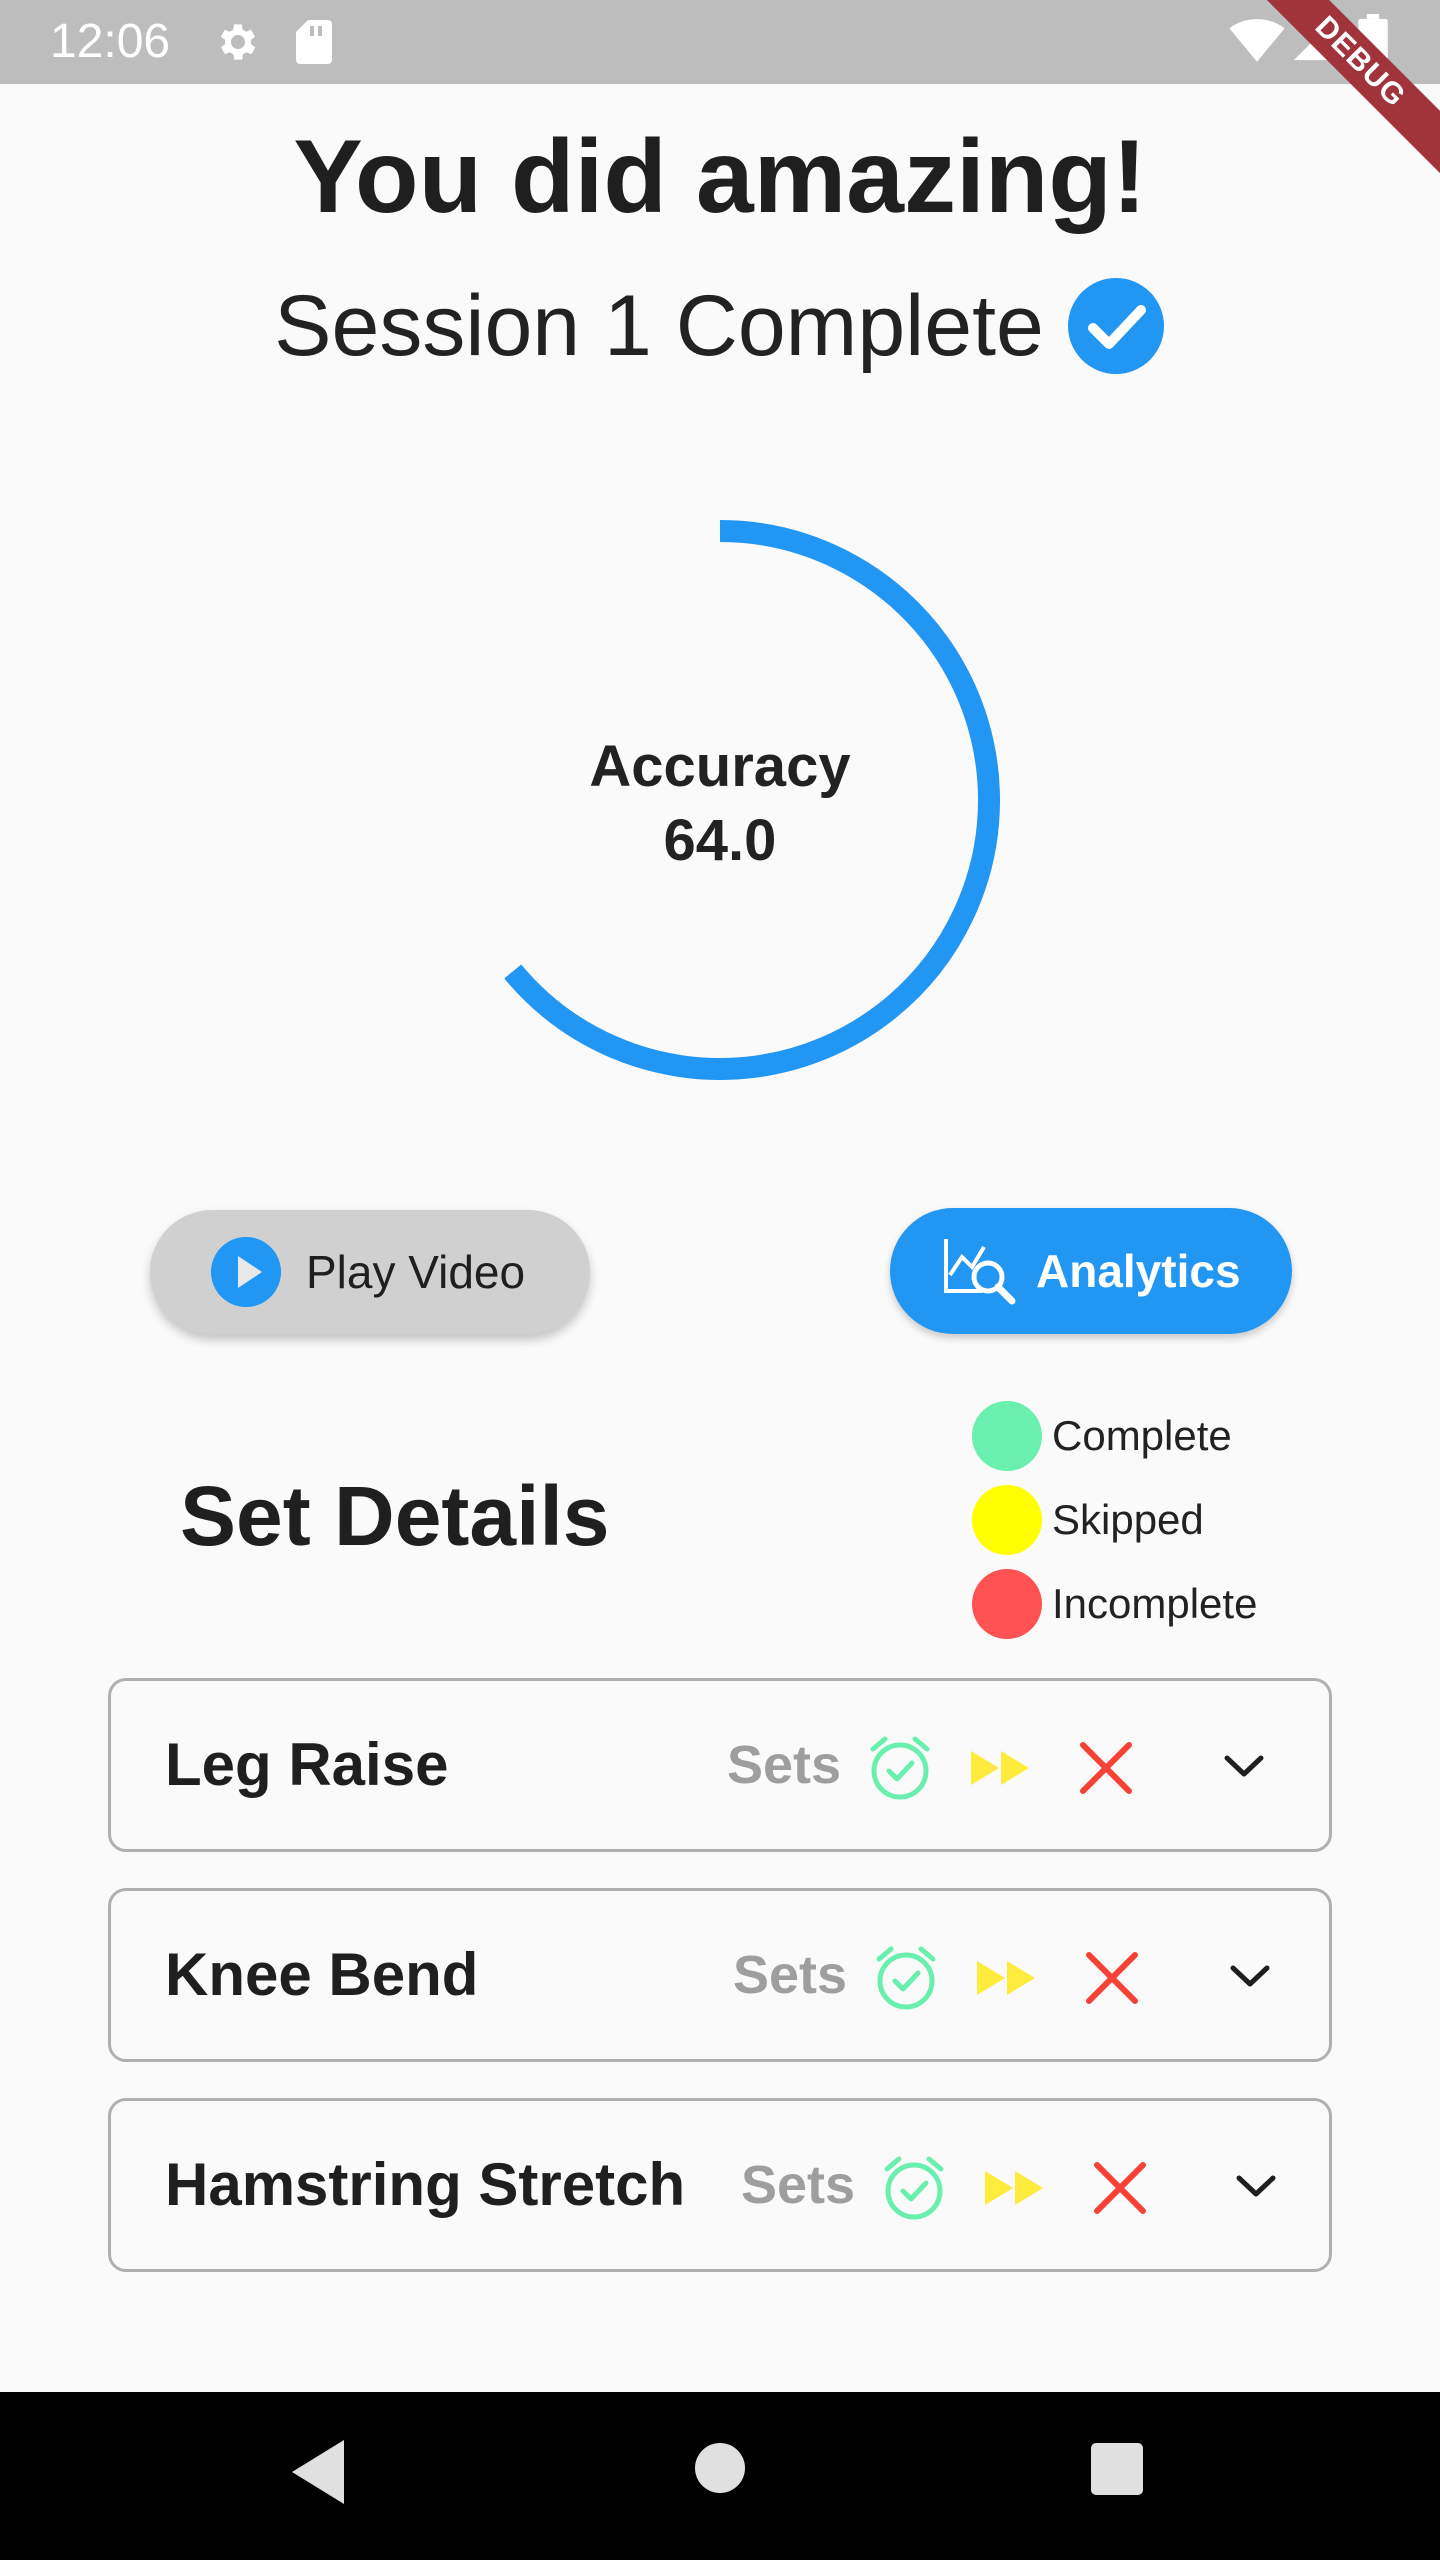 The image size is (1440, 2560). Describe the element at coordinates (720, 1765) in the screenshot. I see `exercise-card-leg-raise: Leg Raise Sets` at that location.